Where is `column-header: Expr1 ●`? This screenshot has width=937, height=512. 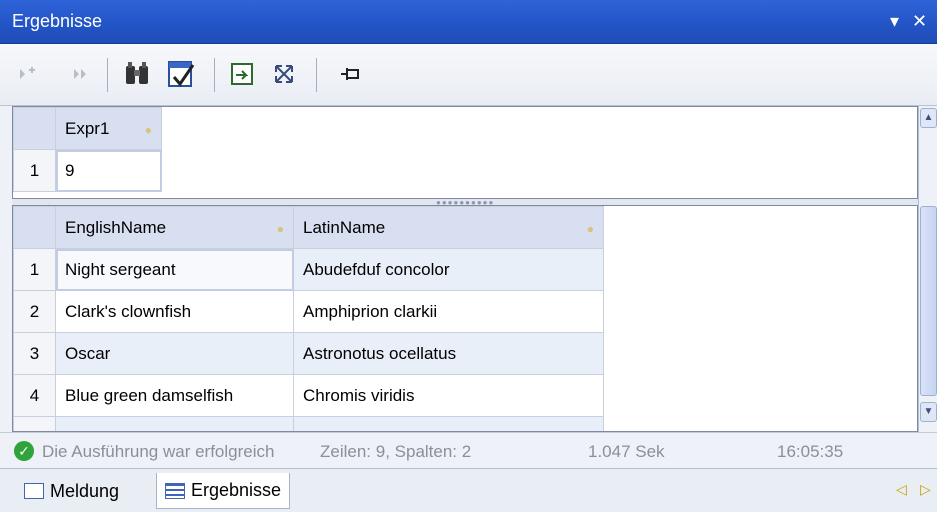
column-header: Expr1 ● is located at coordinates (108, 128).